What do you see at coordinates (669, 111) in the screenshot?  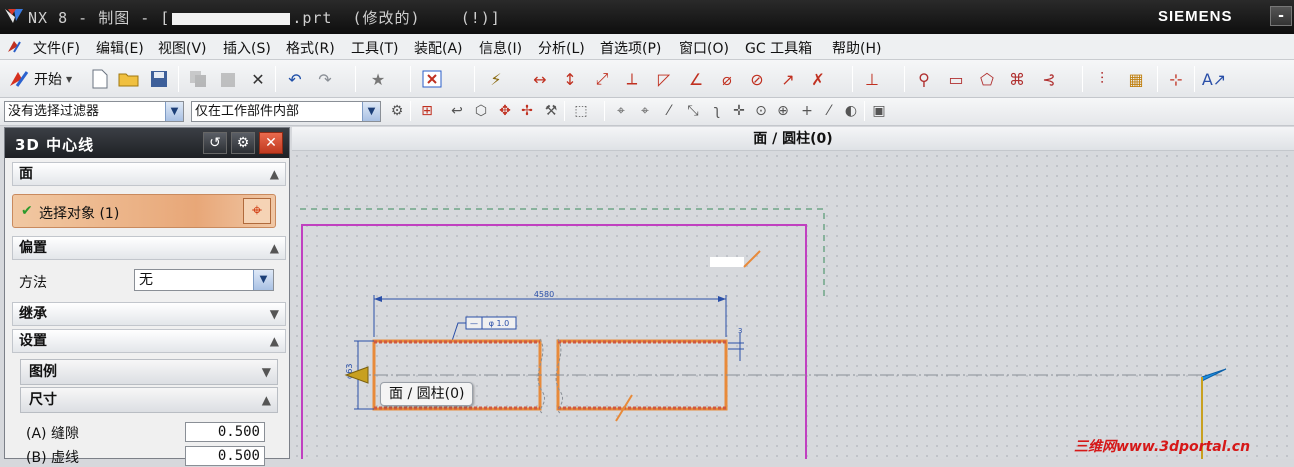 I see `snap-line-icon: ⁄` at bounding box center [669, 111].